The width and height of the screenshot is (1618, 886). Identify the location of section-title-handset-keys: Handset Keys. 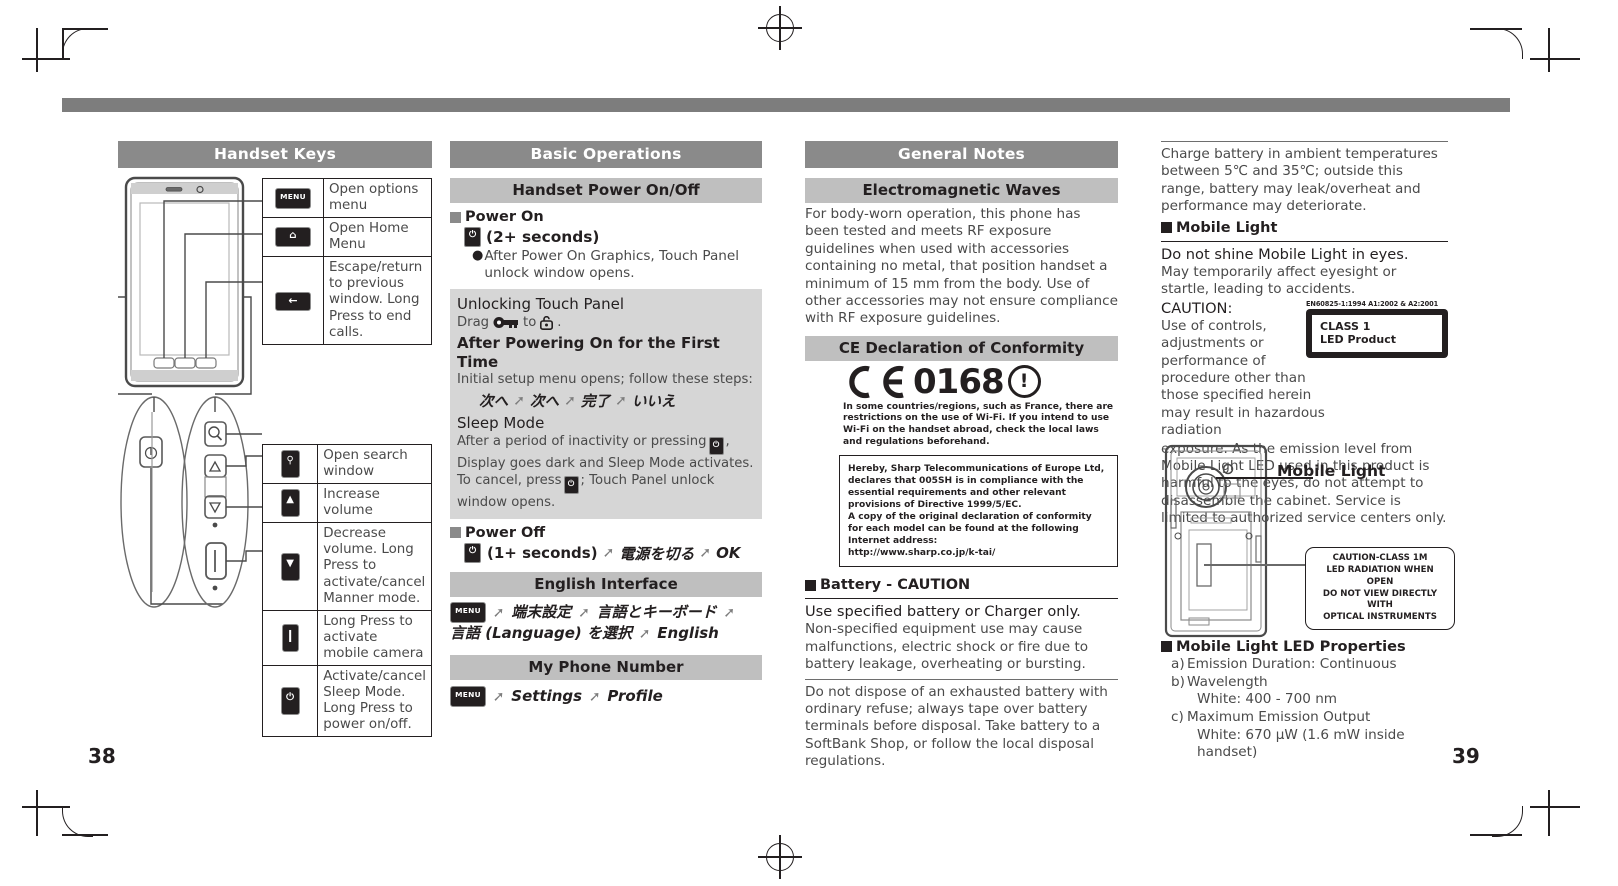
(275, 154).